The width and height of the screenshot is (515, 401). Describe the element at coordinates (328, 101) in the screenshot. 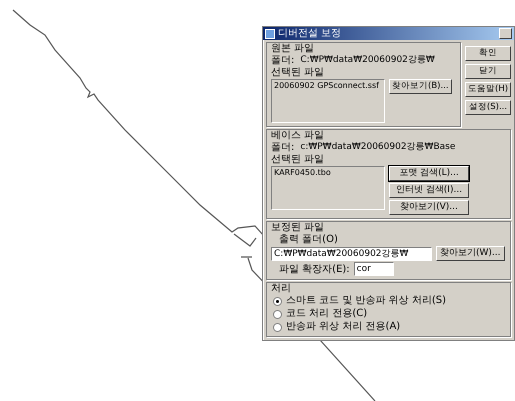

I see `file-list: 20060902 GPSconnect.ssf` at that location.